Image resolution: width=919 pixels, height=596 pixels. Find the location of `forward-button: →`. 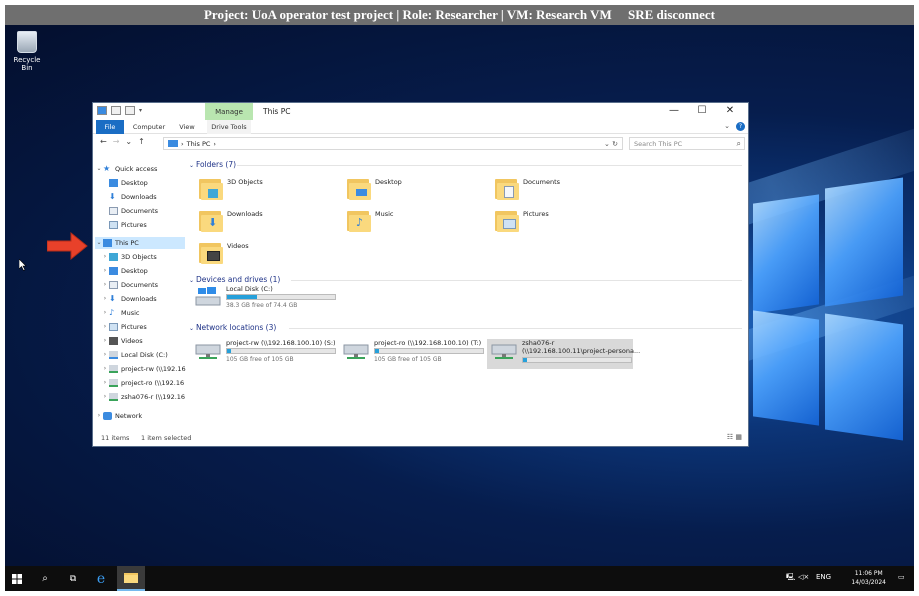

forward-button: → is located at coordinates (116, 141).